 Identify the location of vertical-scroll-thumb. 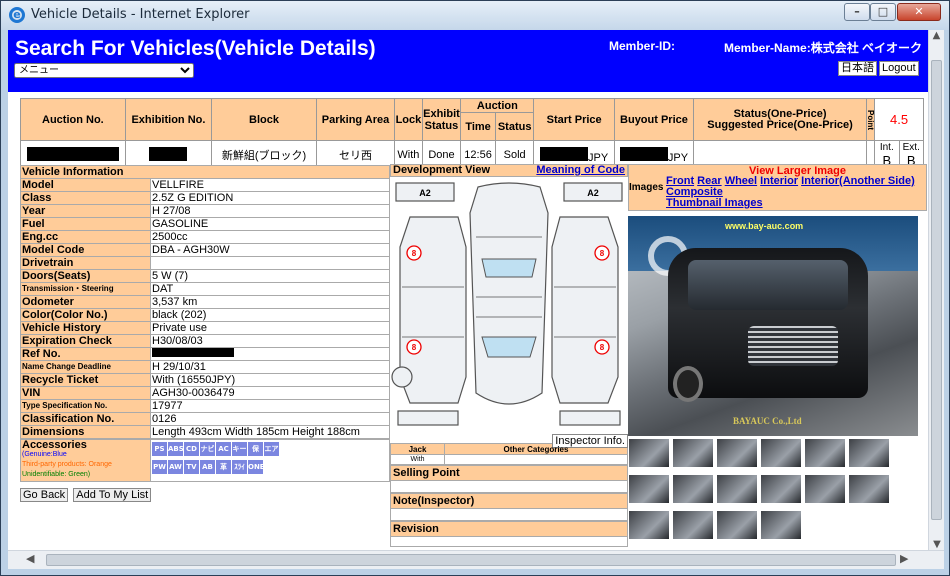
(936, 290).